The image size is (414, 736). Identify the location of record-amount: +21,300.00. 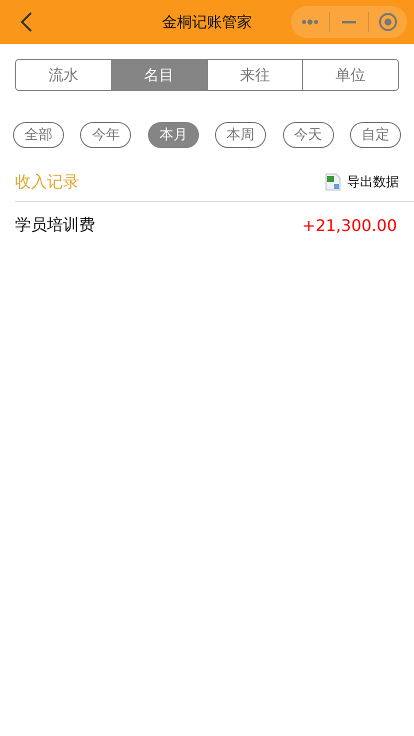
(349, 225).